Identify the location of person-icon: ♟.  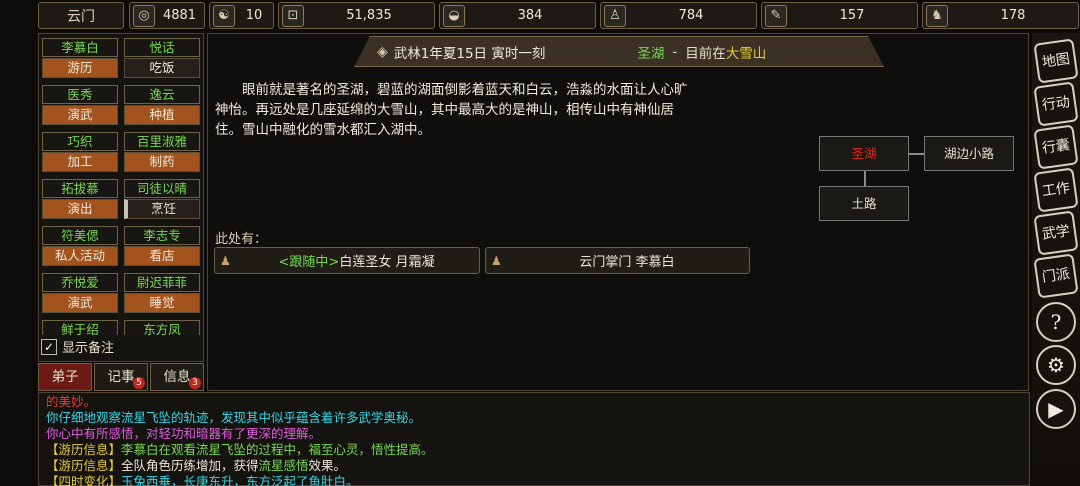
(225, 260).